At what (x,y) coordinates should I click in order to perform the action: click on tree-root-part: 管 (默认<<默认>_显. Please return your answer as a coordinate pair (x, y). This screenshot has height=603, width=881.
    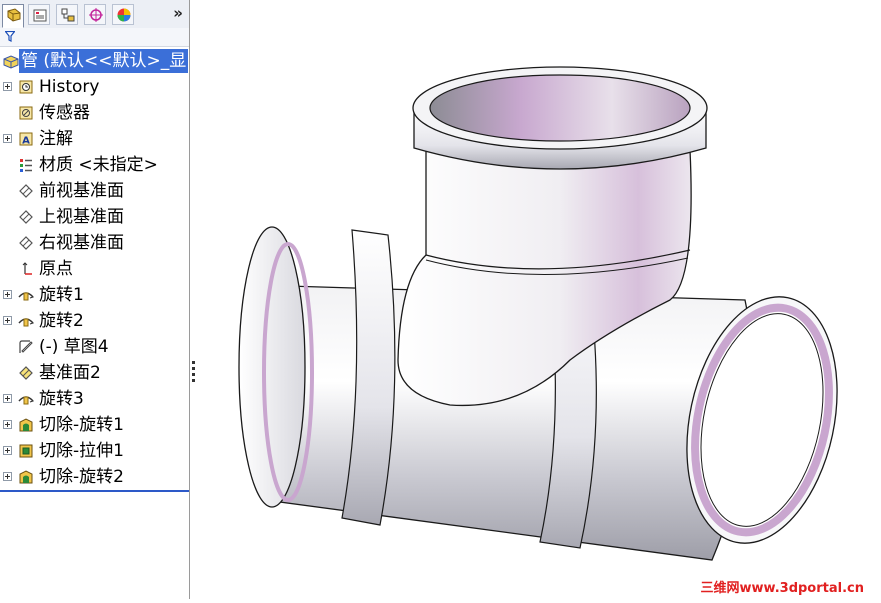
    Looking at the image, I should click on (94, 61).